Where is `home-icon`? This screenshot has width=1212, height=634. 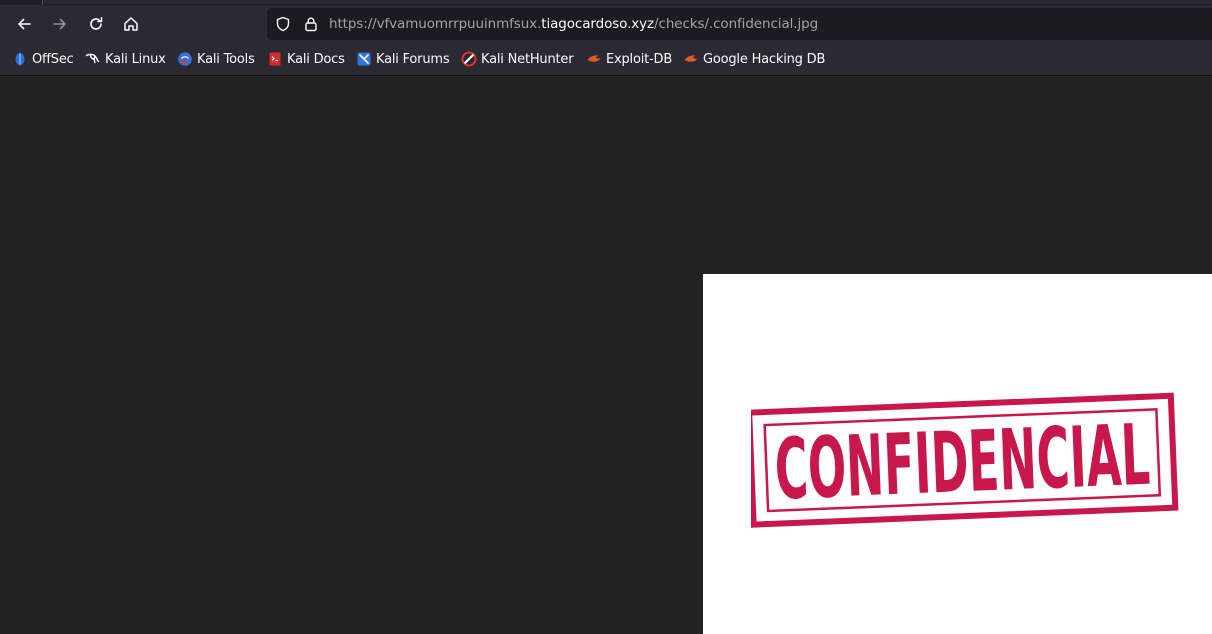
home-icon is located at coordinates (131, 24).